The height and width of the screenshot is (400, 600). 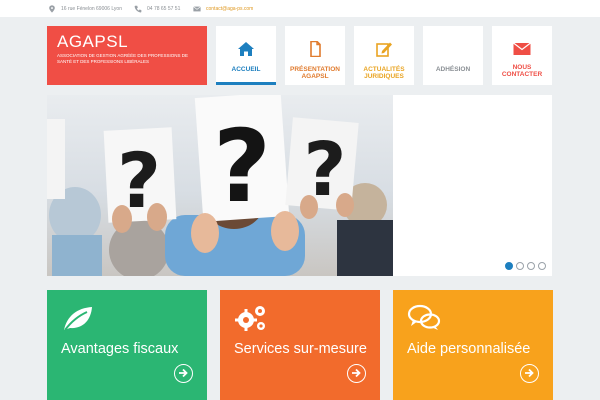 I want to click on edit-icon, so click(x=384, y=49).